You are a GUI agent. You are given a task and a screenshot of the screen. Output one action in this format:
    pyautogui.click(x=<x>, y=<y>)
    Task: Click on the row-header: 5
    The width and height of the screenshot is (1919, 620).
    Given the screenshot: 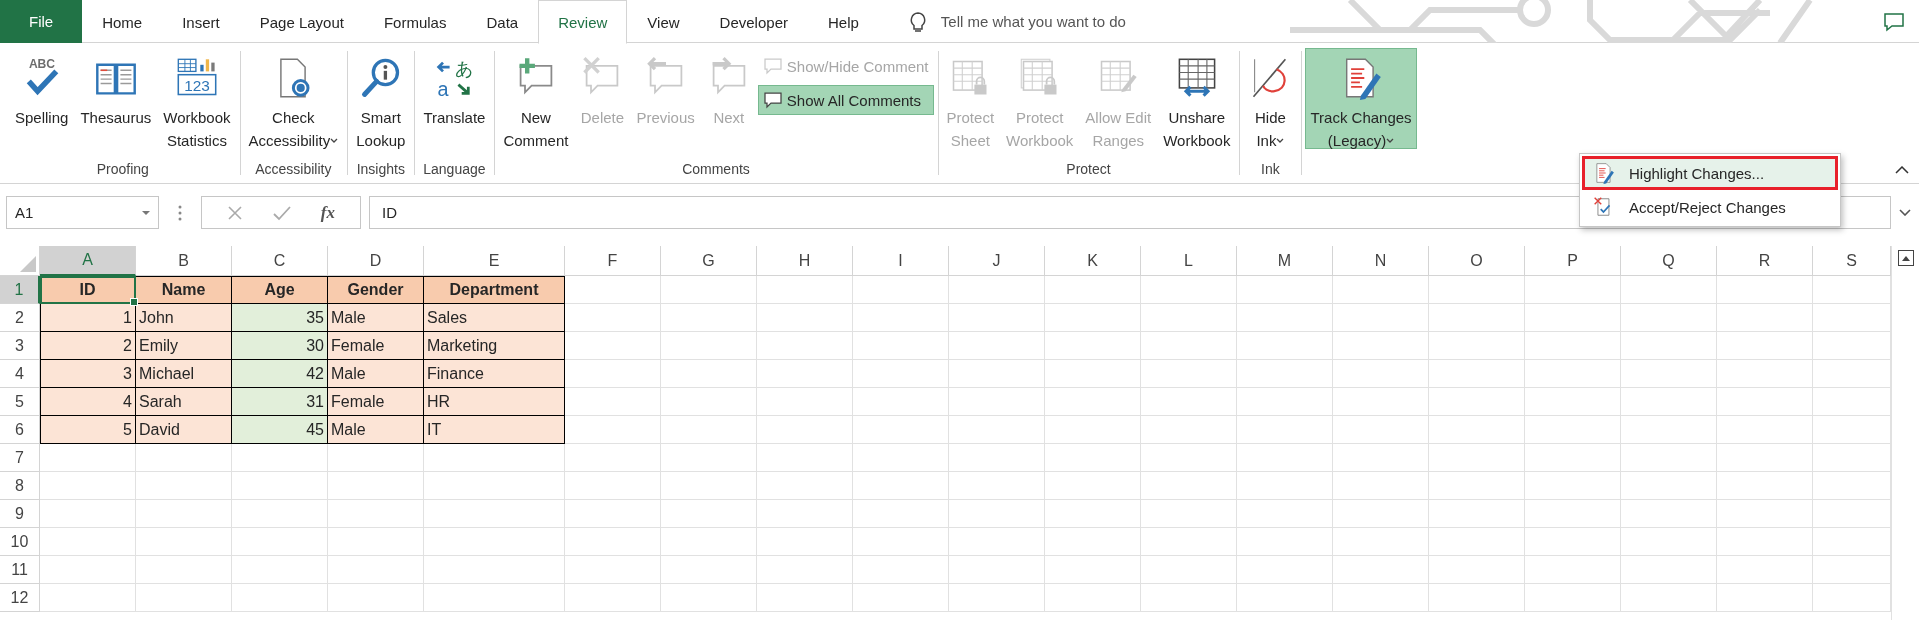 What is the action you would take?
    pyautogui.click(x=20, y=402)
    